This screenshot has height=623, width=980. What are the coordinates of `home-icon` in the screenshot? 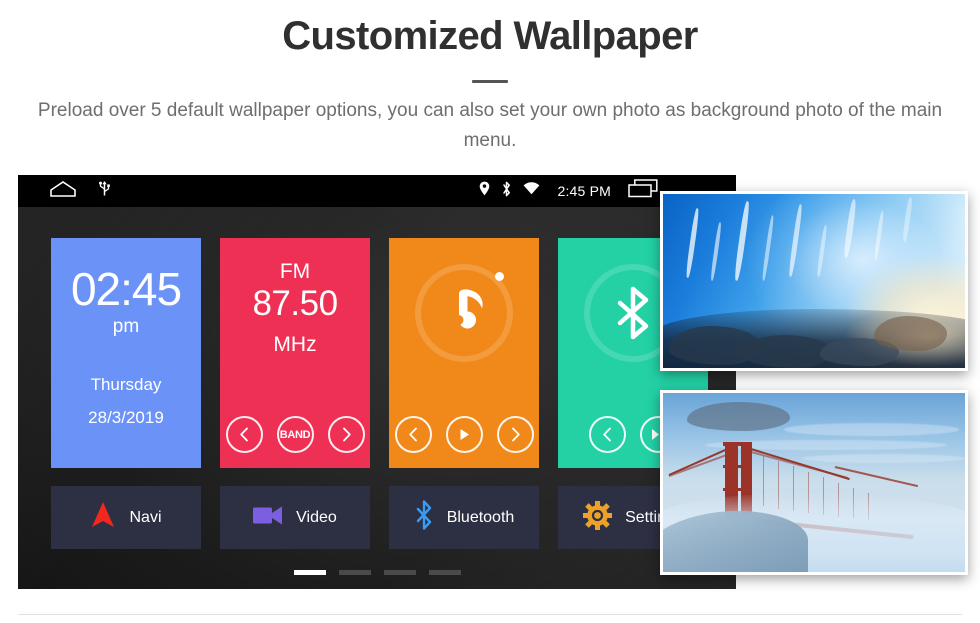 It's located at (63, 191).